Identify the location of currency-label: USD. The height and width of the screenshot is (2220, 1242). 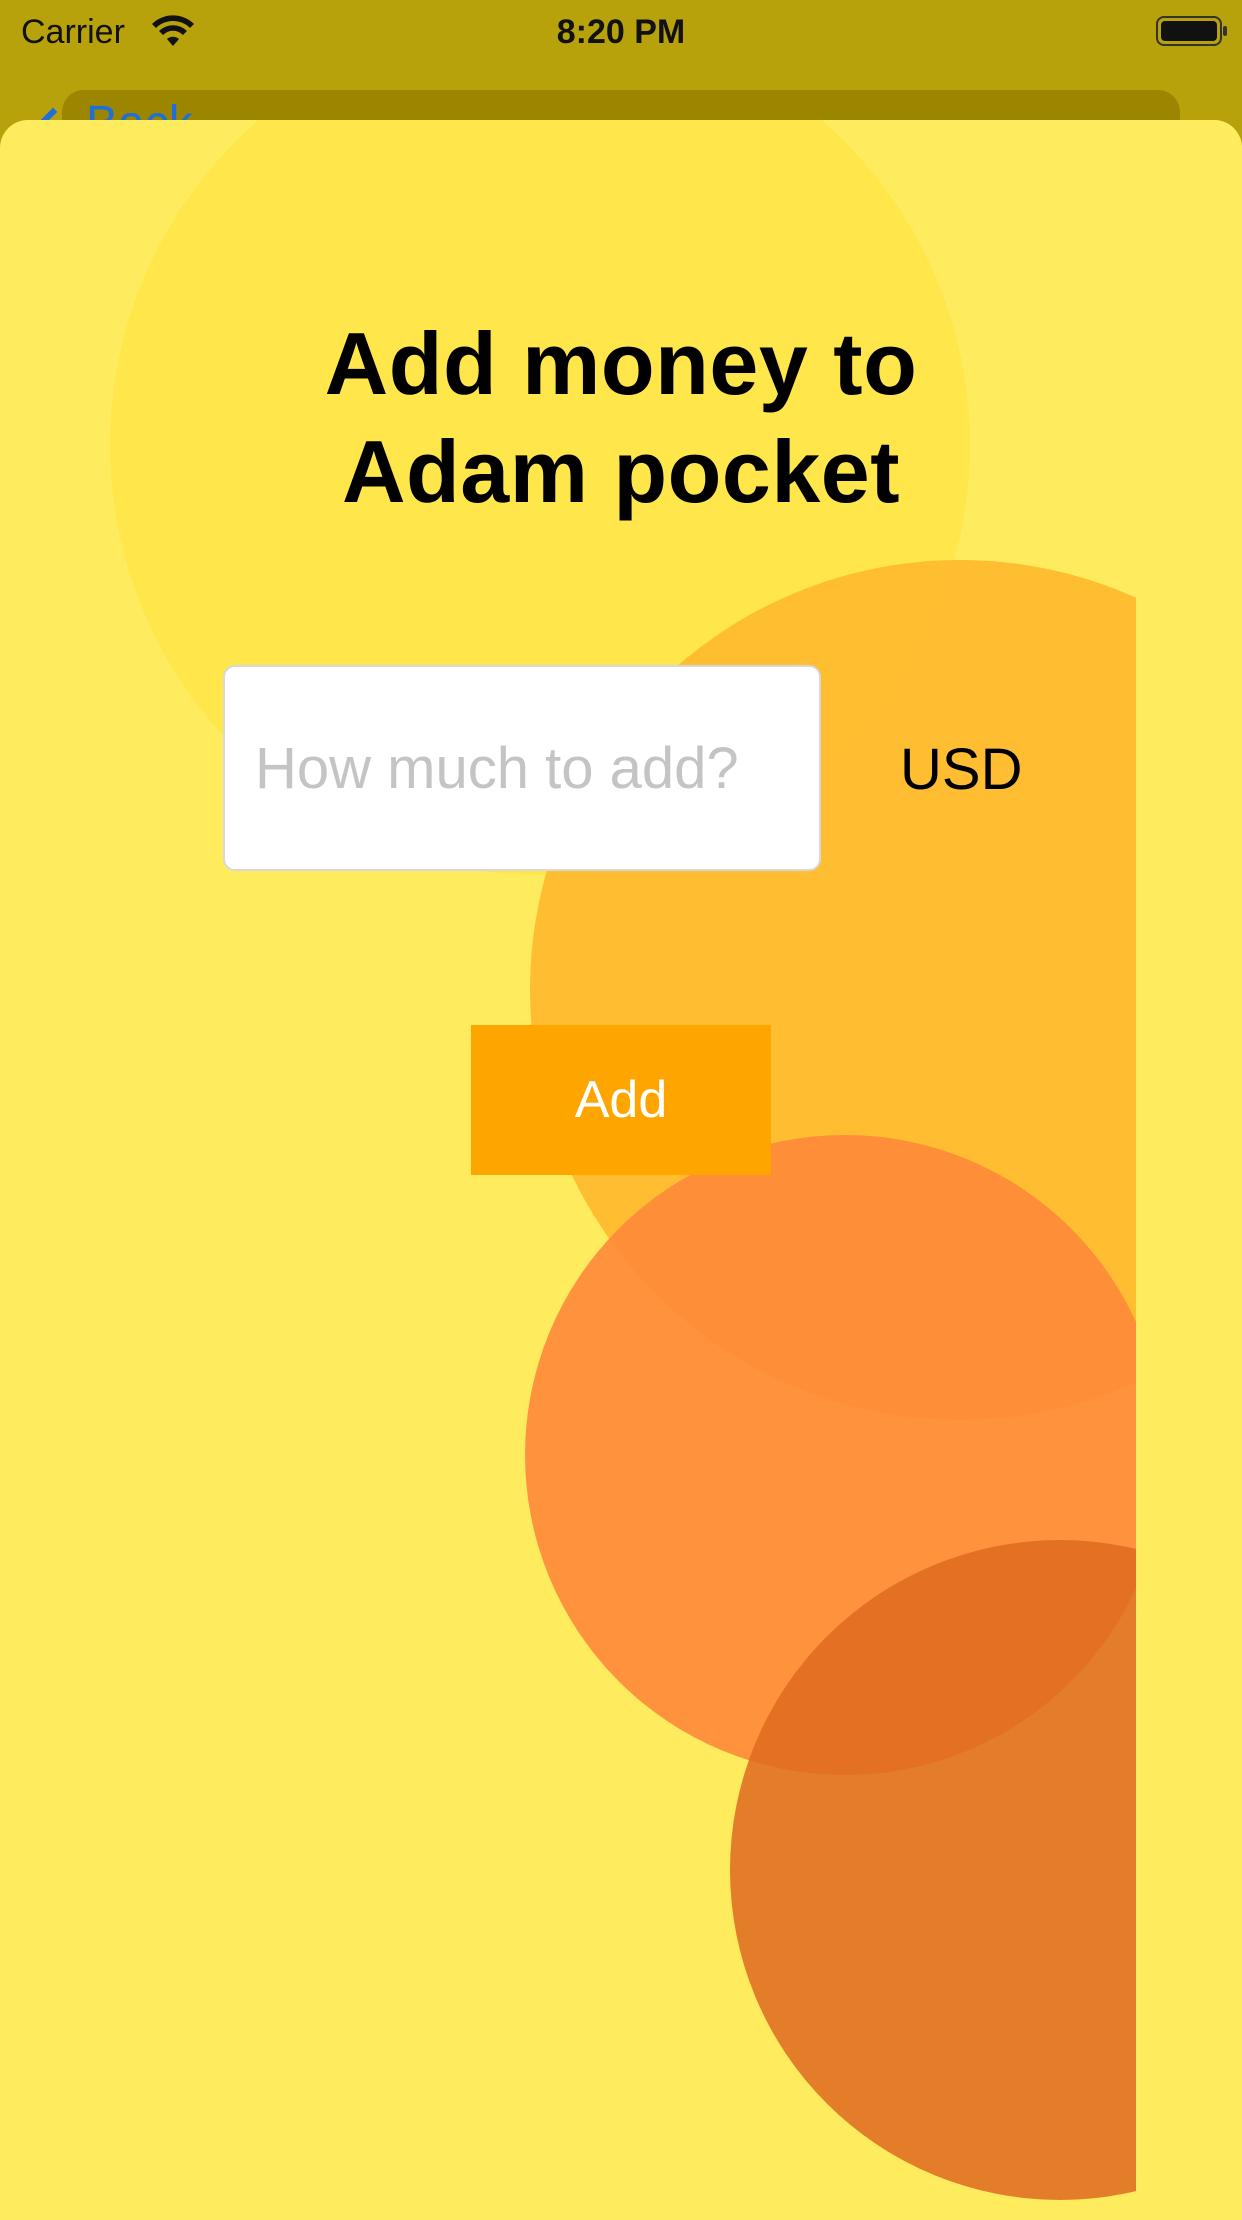
(961, 769).